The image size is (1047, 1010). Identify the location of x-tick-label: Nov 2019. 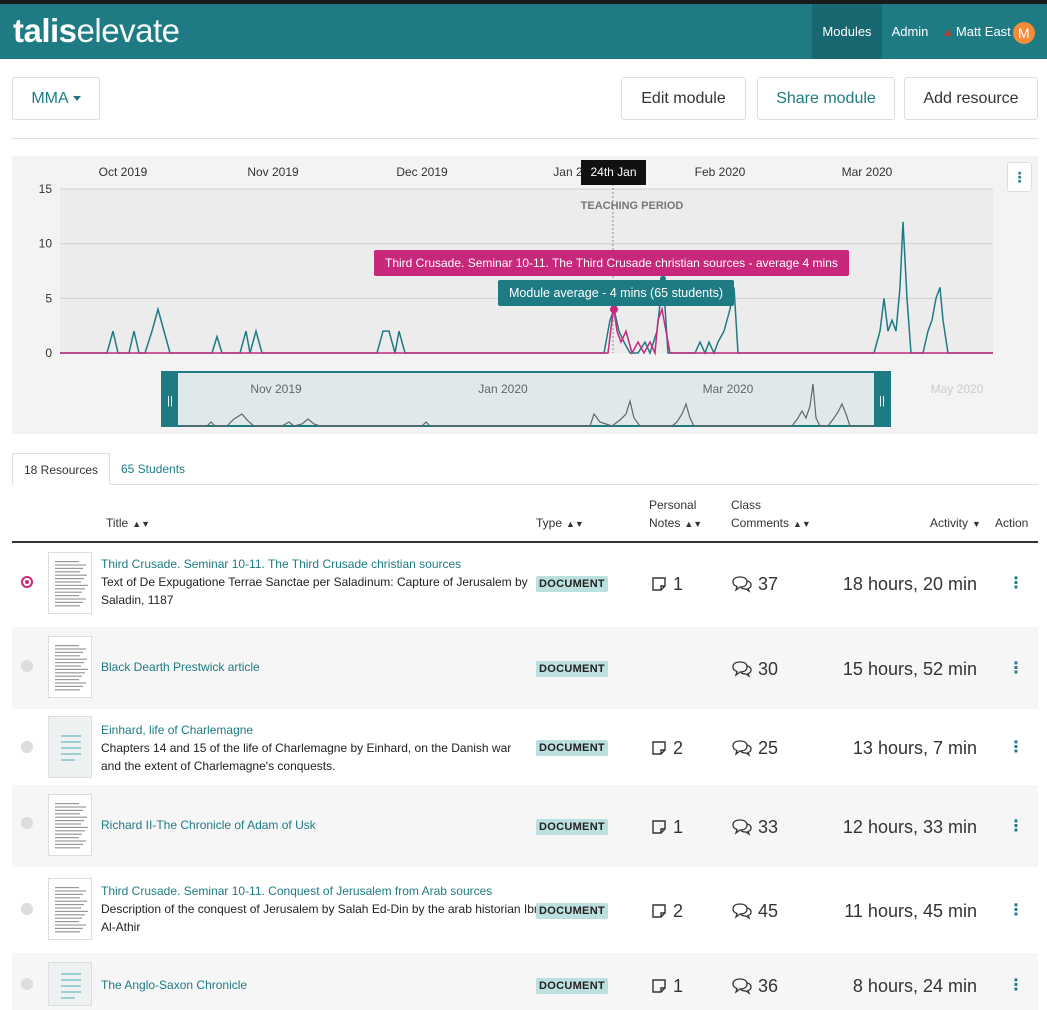
(273, 172).